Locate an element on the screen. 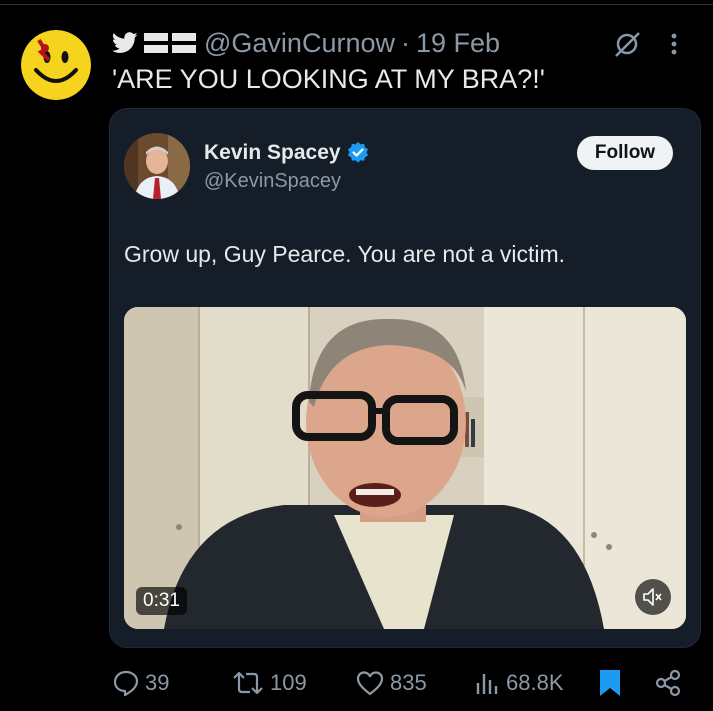 The width and height of the screenshot is (713, 711). tweet-text: 'ARE YOU LOOKING AT MY BRA?!' is located at coordinates (328, 79).